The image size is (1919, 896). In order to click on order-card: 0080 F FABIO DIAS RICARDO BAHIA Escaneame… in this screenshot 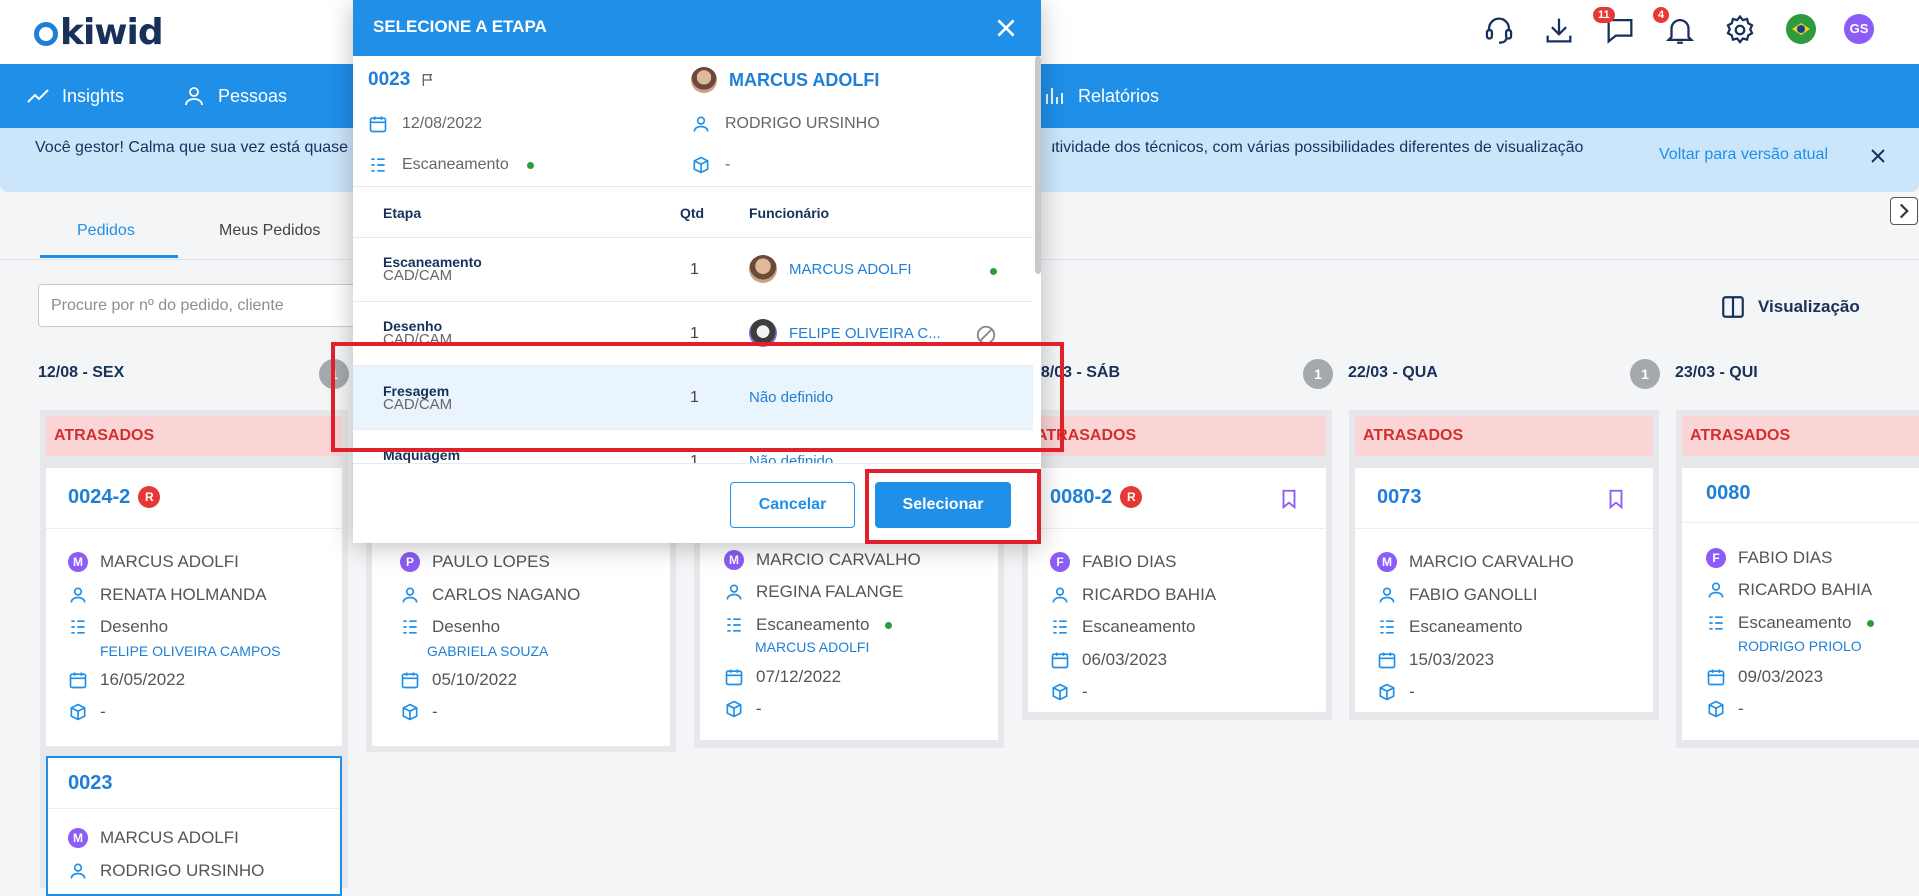, I will do `click(1800, 604)`.